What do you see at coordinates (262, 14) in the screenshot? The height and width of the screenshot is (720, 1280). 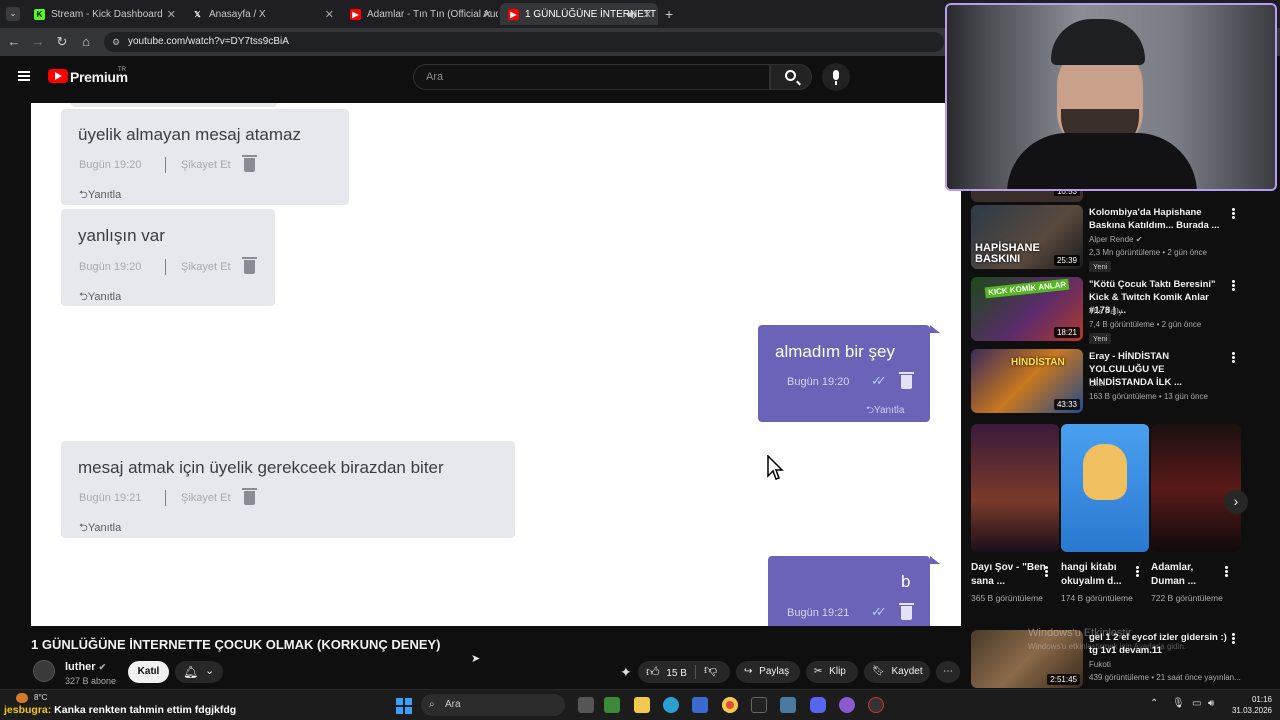 I see `tab-x-home: 𝕏 Anasayfa / X ✕` at bounding box center [262, 14].